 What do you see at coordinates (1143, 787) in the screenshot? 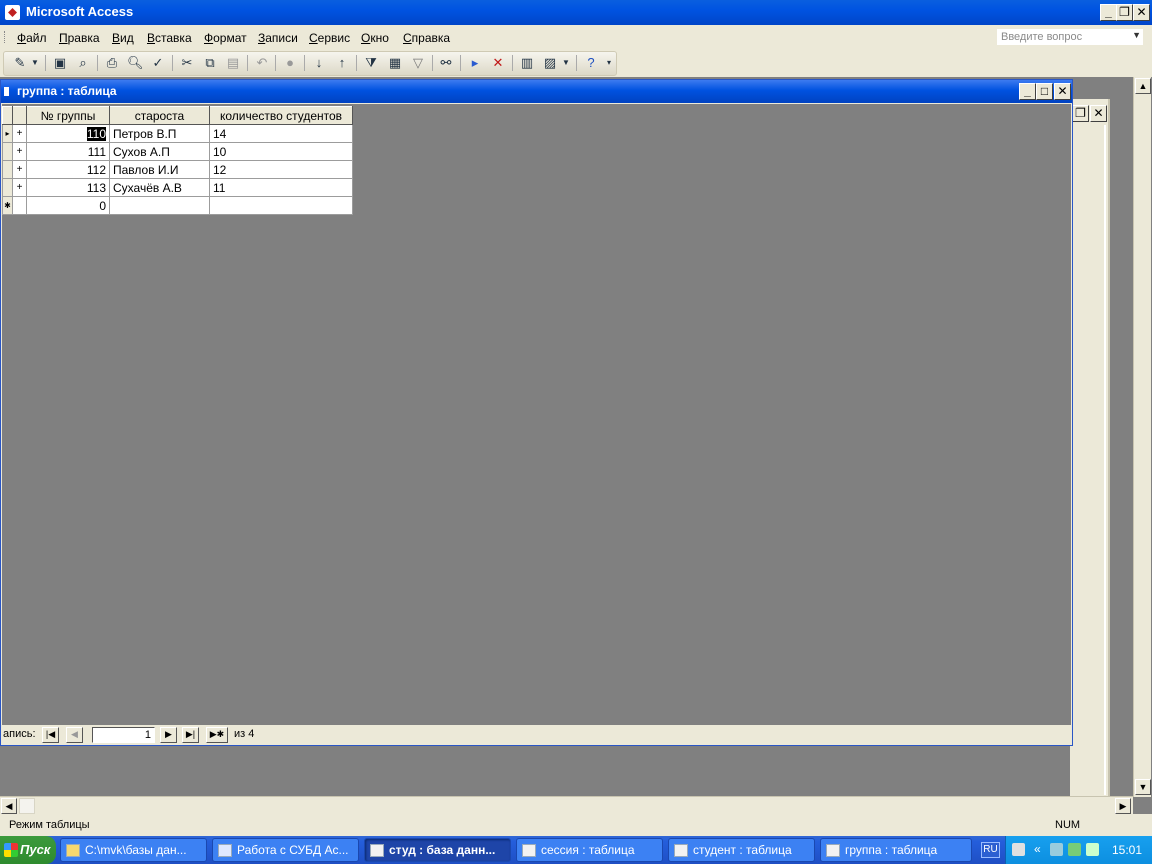
I see `scroll-down-icon: ▼` at bounding box center [1143, 787].